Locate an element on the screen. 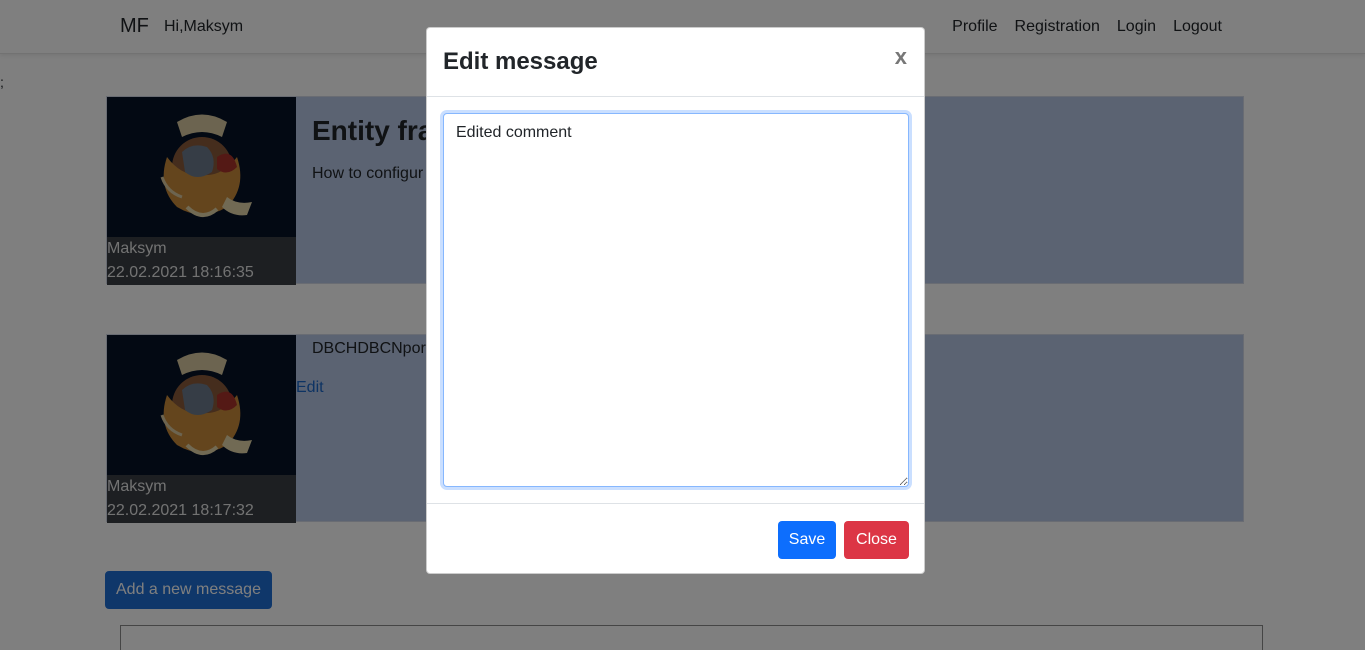  close-icon: x is located at coordinates (901, 57).